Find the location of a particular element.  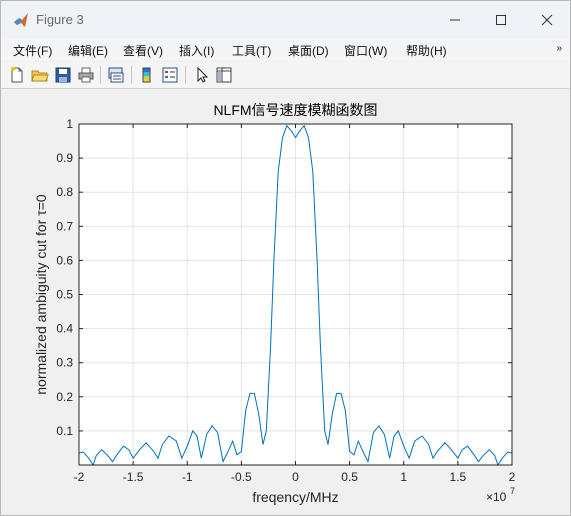

property-inspector-icon is located at coordinates (224, 75).